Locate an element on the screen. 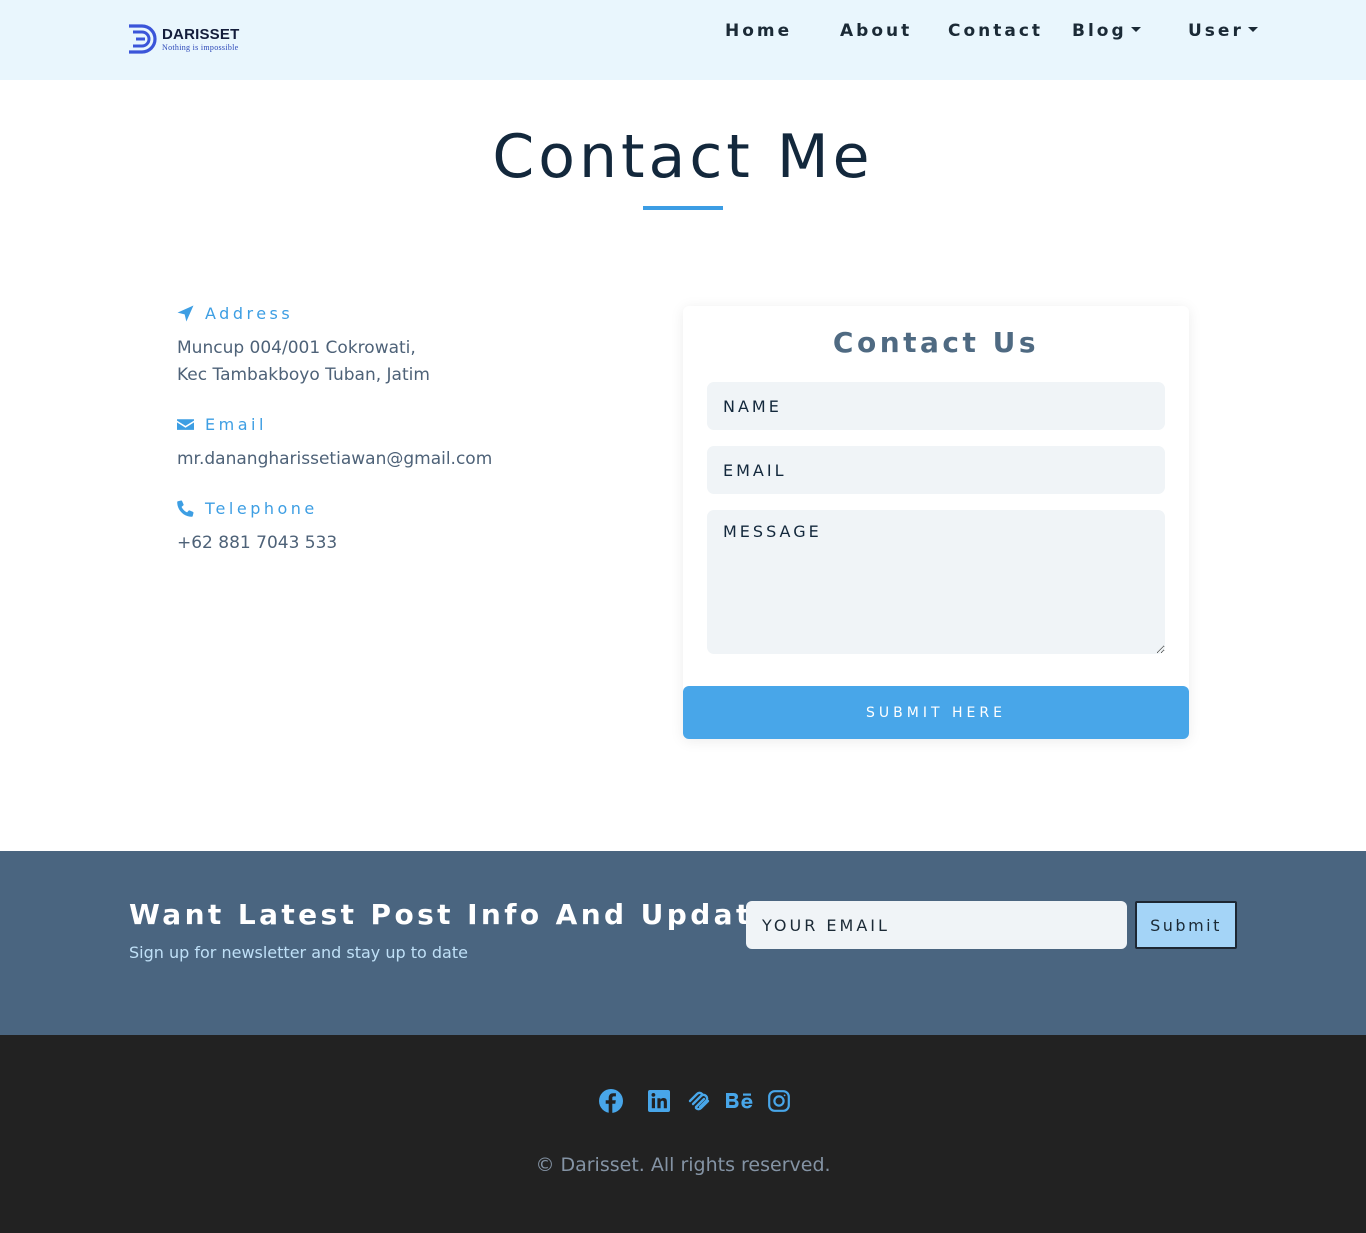 The height and width of the screenshot is (1233, 1366). email-label-text: Email is located at coordinates (236, 424).